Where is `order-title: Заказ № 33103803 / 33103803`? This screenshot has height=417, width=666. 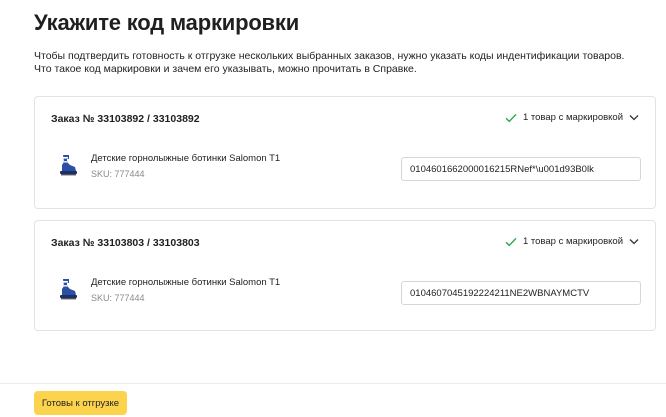 order-title: Заказ № 33103803 / 33103803 is located at coordinates (125, 243).